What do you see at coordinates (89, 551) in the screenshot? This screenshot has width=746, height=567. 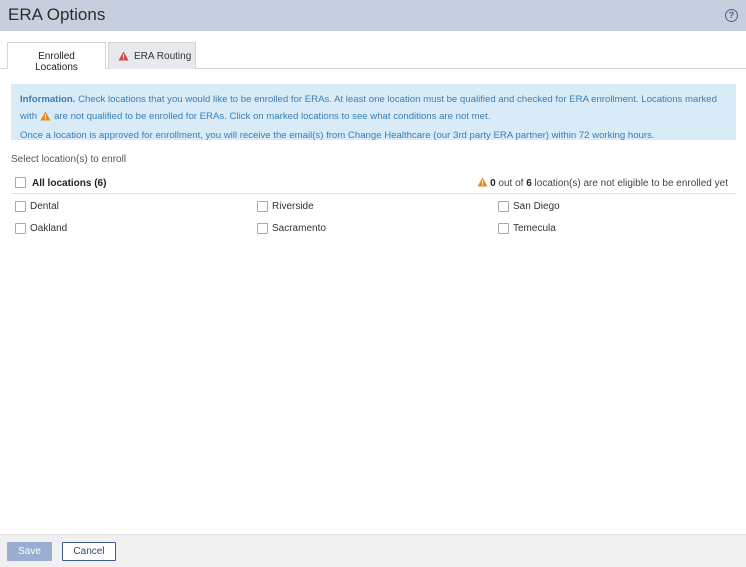 I see `cancel-button: Cancel` at bounding box center [89, 551].